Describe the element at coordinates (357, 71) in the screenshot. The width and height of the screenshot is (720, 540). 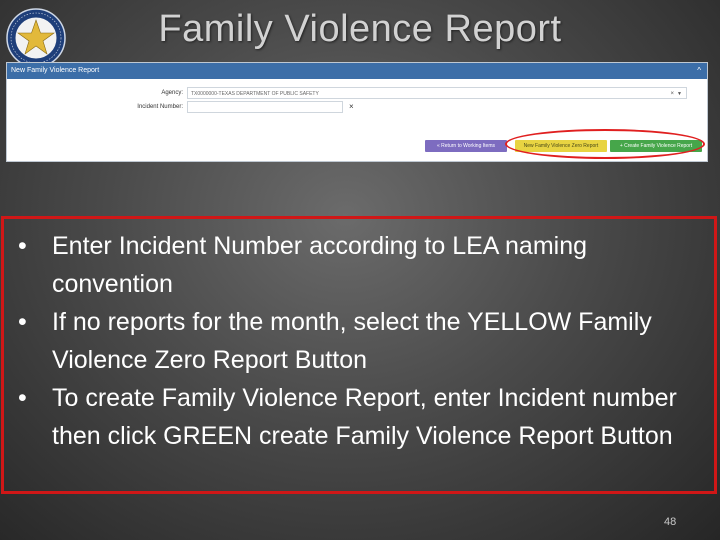
I see `panel-header: New Family Violence Report ^` at that location.